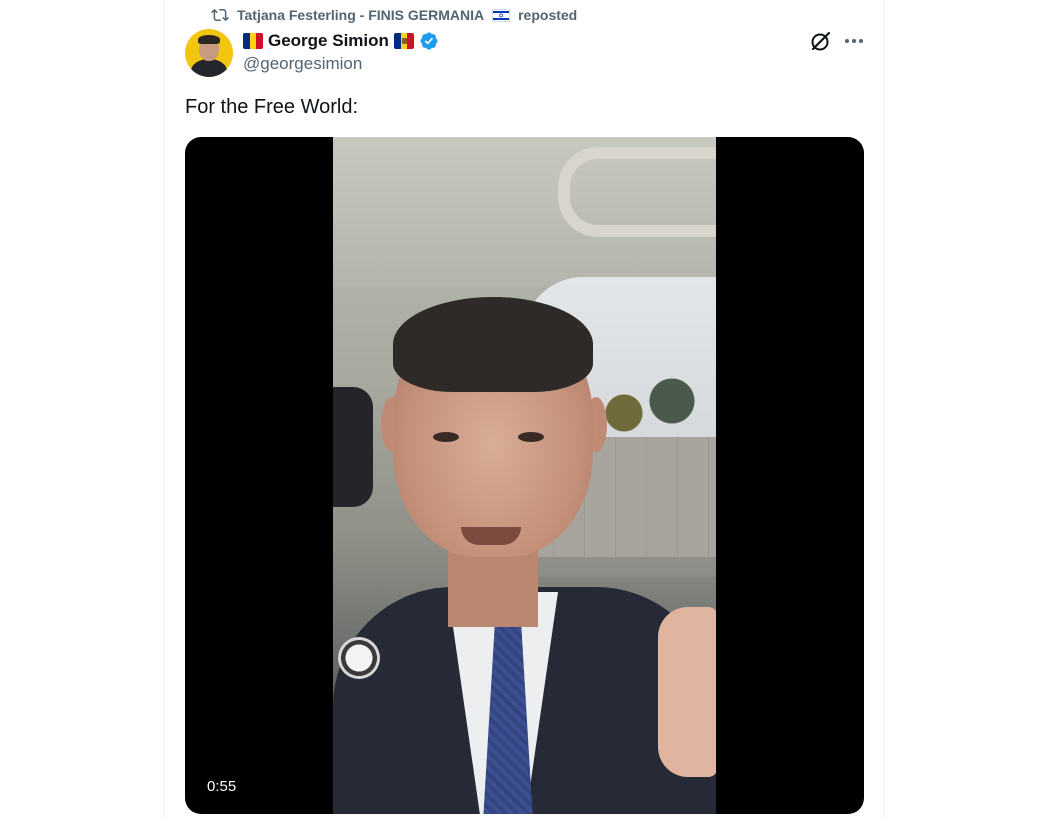 This screenshot has height=818, width=1050. What do you see at coordinates (253, 41) in the screenshot?
I see `romania-flag-icon` at bounding box center [253, 41].